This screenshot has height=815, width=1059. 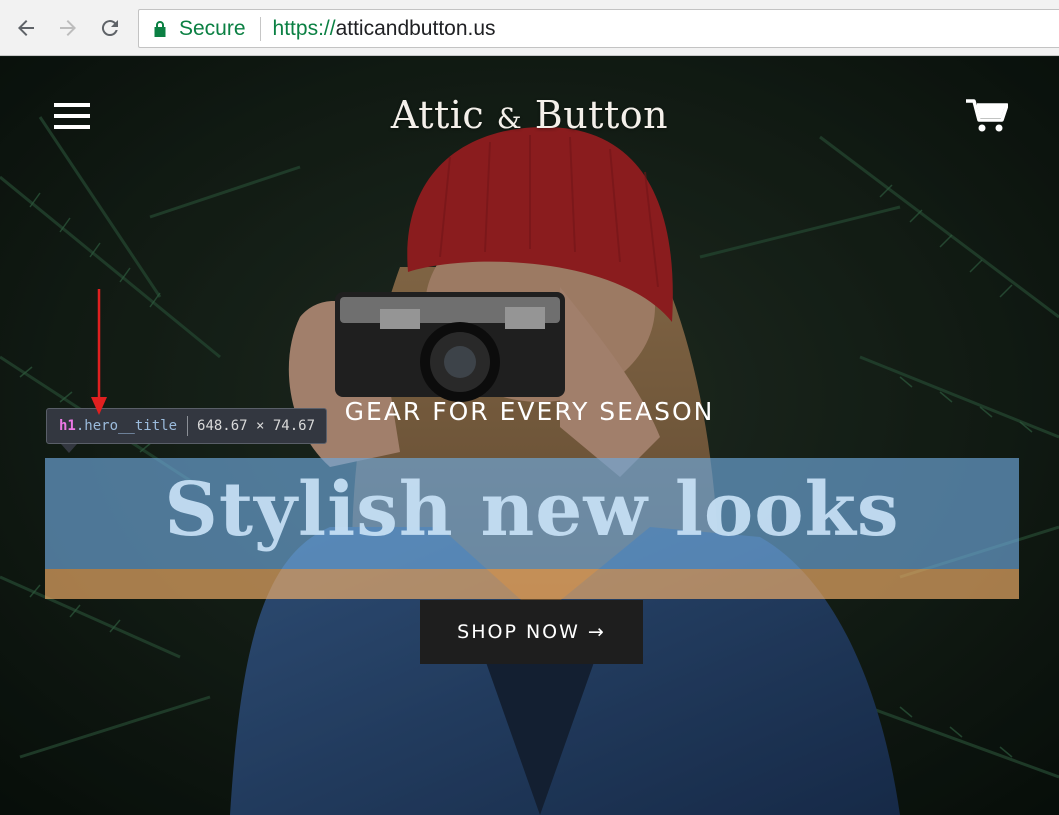 What do you see at coordinates (595, 115) in the screenshot?
I see `logo-text-button: Button` at bounding box center [595, 115].